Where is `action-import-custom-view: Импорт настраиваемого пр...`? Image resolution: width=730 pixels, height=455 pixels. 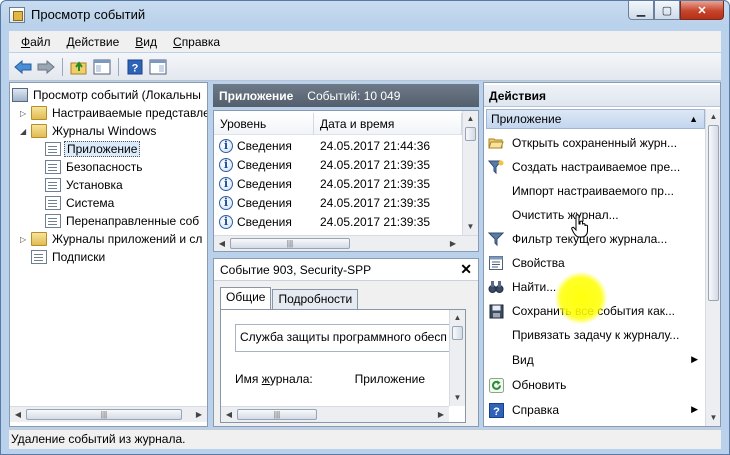 action-import-custom-view: Импорт настраиваемого пр... is located at coordinates (594, 191).